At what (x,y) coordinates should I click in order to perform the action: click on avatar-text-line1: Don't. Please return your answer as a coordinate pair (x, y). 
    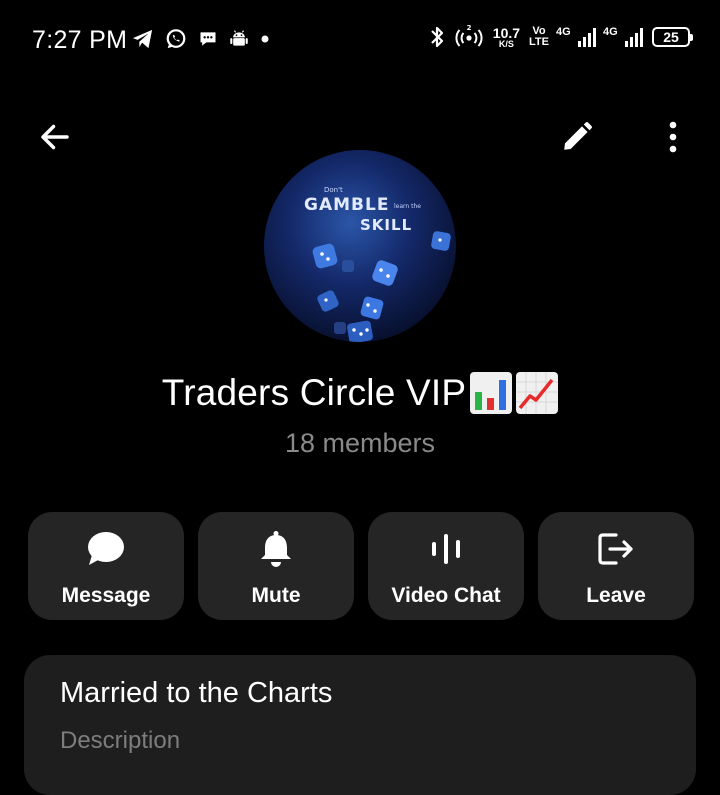
    Looking at the image, I should click on (333, 190).